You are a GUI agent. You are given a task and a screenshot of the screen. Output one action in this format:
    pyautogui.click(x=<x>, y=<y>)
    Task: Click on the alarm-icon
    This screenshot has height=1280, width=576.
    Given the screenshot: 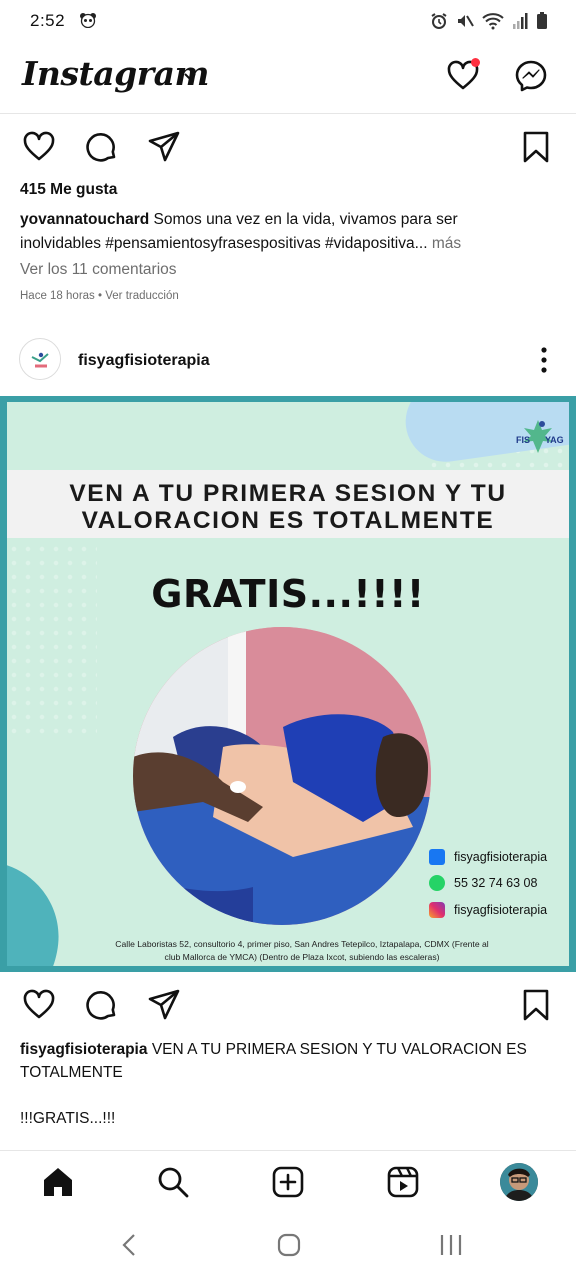 What is the action you would take?
    pyautogui.click(x=439, y=21)
    